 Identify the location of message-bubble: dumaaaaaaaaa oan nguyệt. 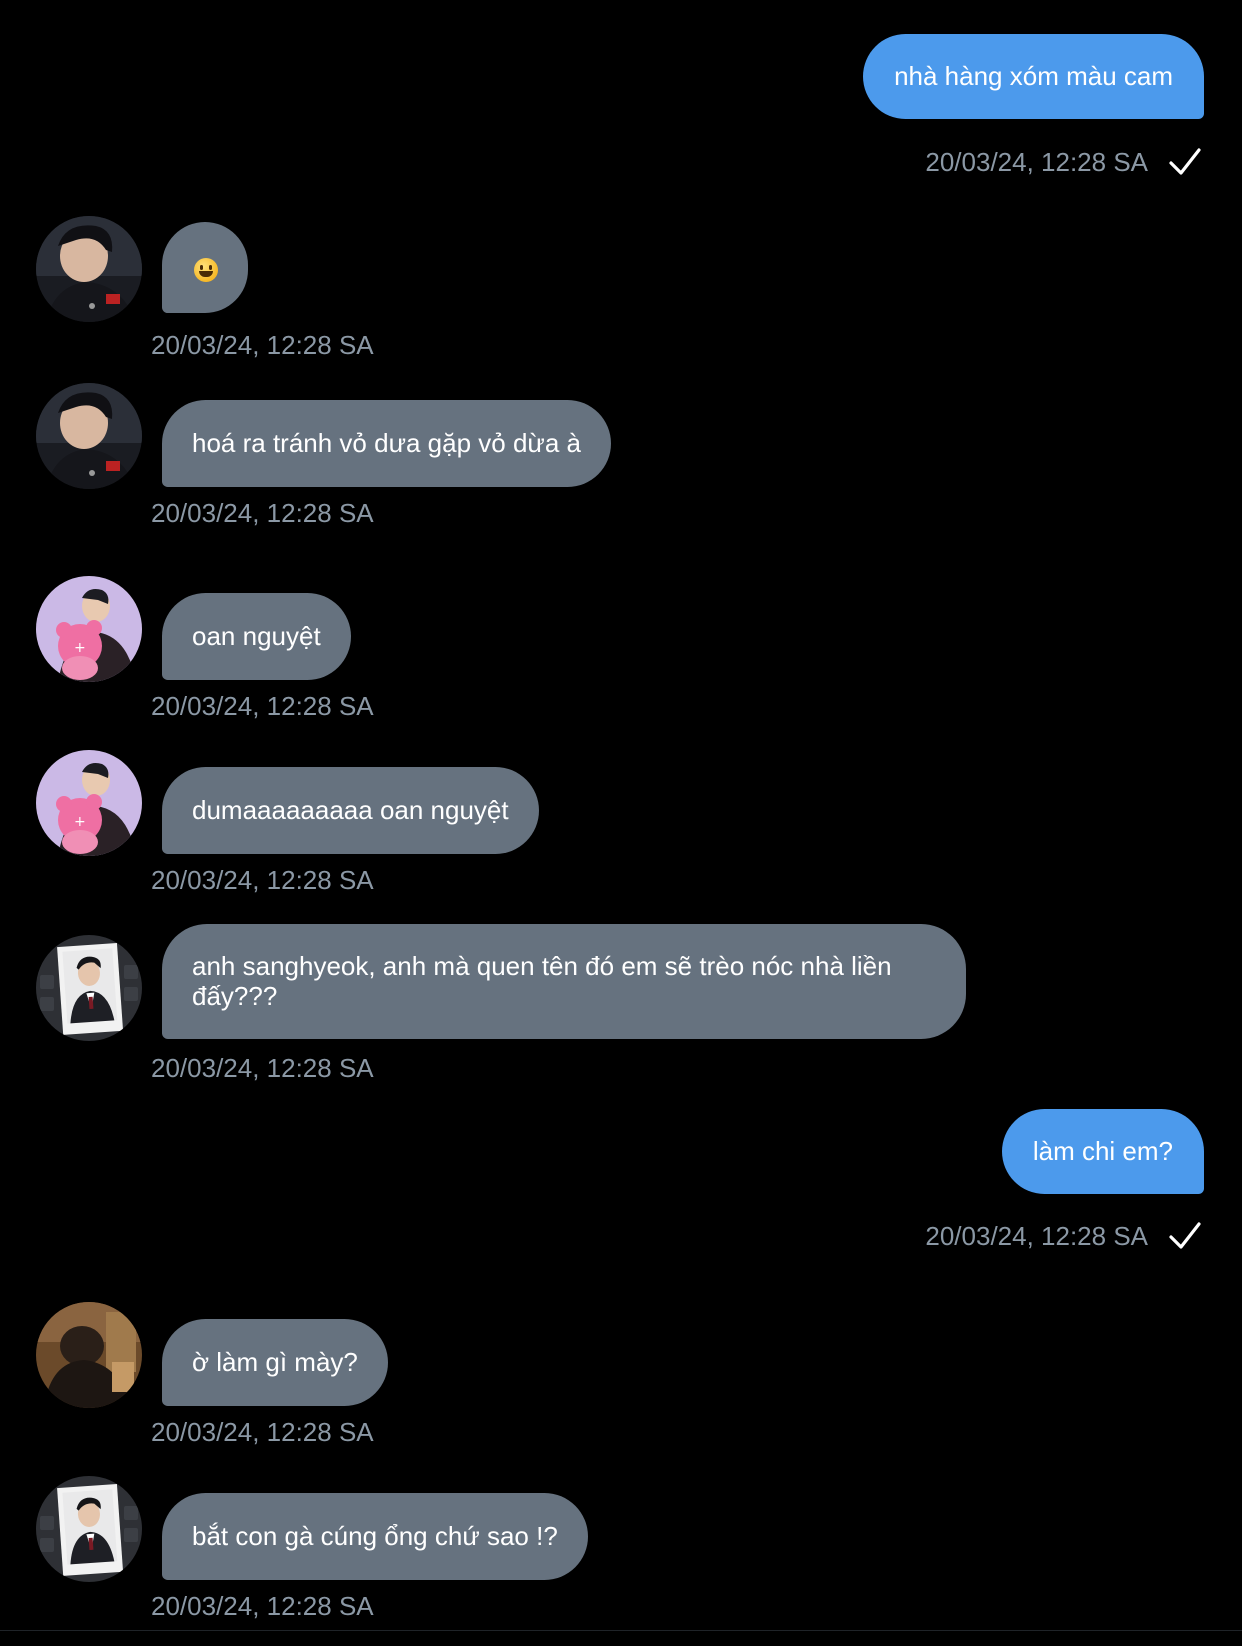
(350, 810).